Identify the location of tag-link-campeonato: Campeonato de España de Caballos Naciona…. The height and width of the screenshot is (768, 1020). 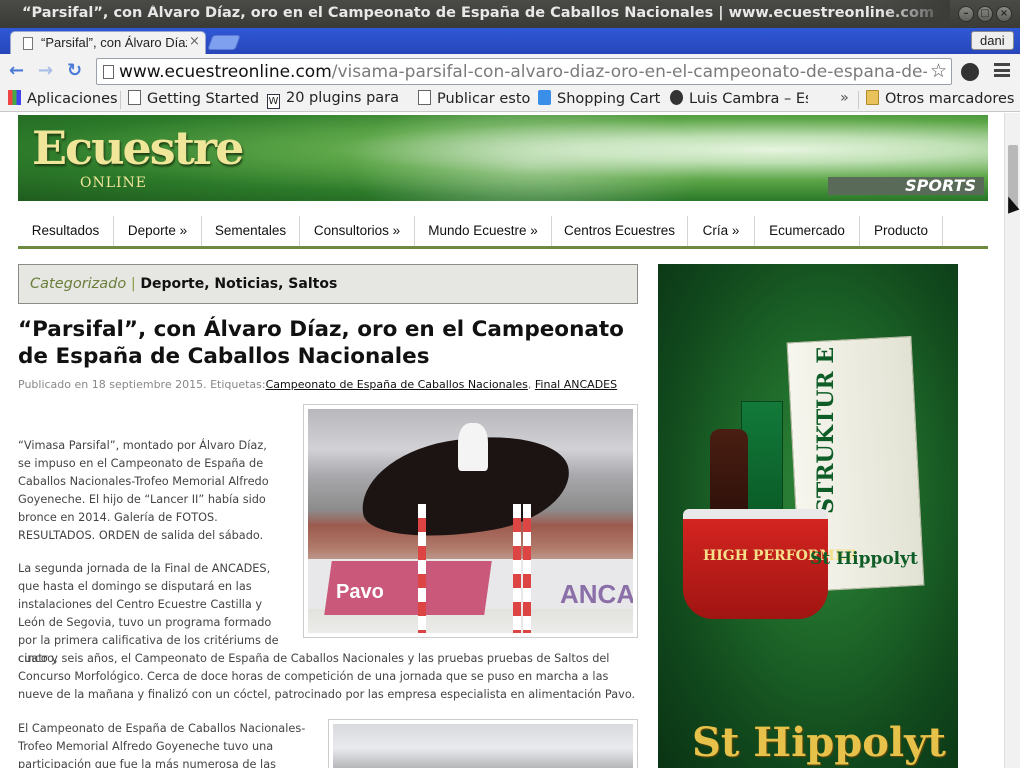
(397, 384).